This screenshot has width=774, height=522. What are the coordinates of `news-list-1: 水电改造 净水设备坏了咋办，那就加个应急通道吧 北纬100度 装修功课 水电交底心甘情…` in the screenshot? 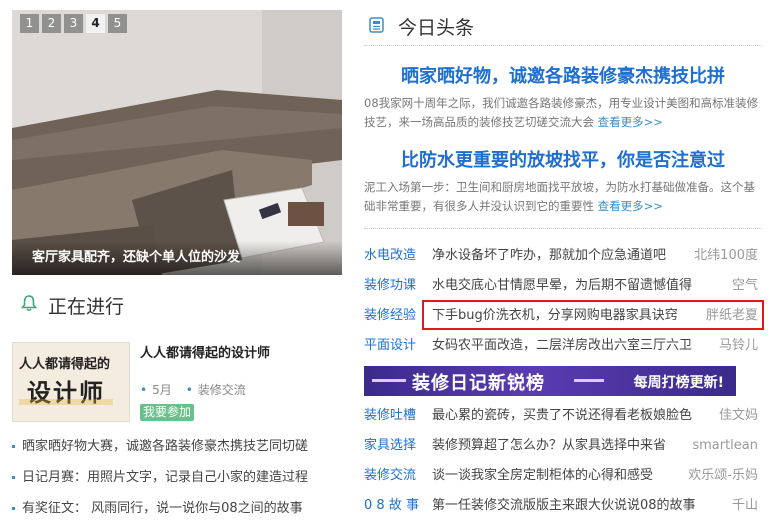 It's located at (564, 304).